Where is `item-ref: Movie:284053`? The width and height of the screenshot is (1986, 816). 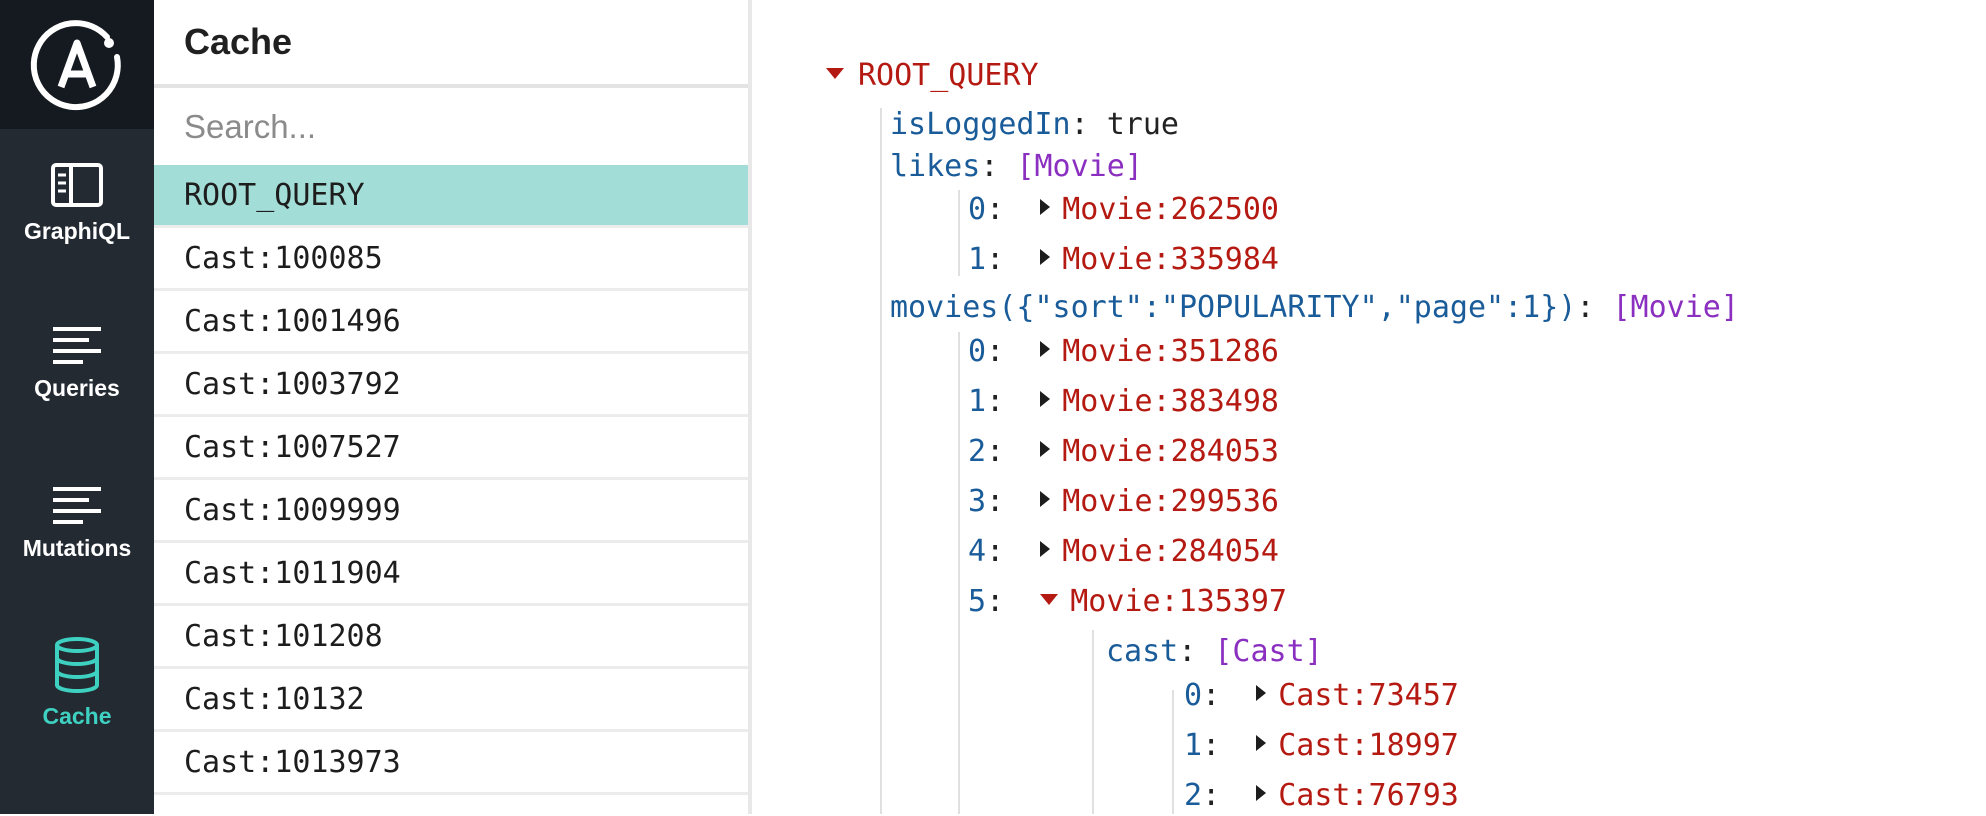
item-ref: Movie:284053 is located at coordinates (1170, 451).